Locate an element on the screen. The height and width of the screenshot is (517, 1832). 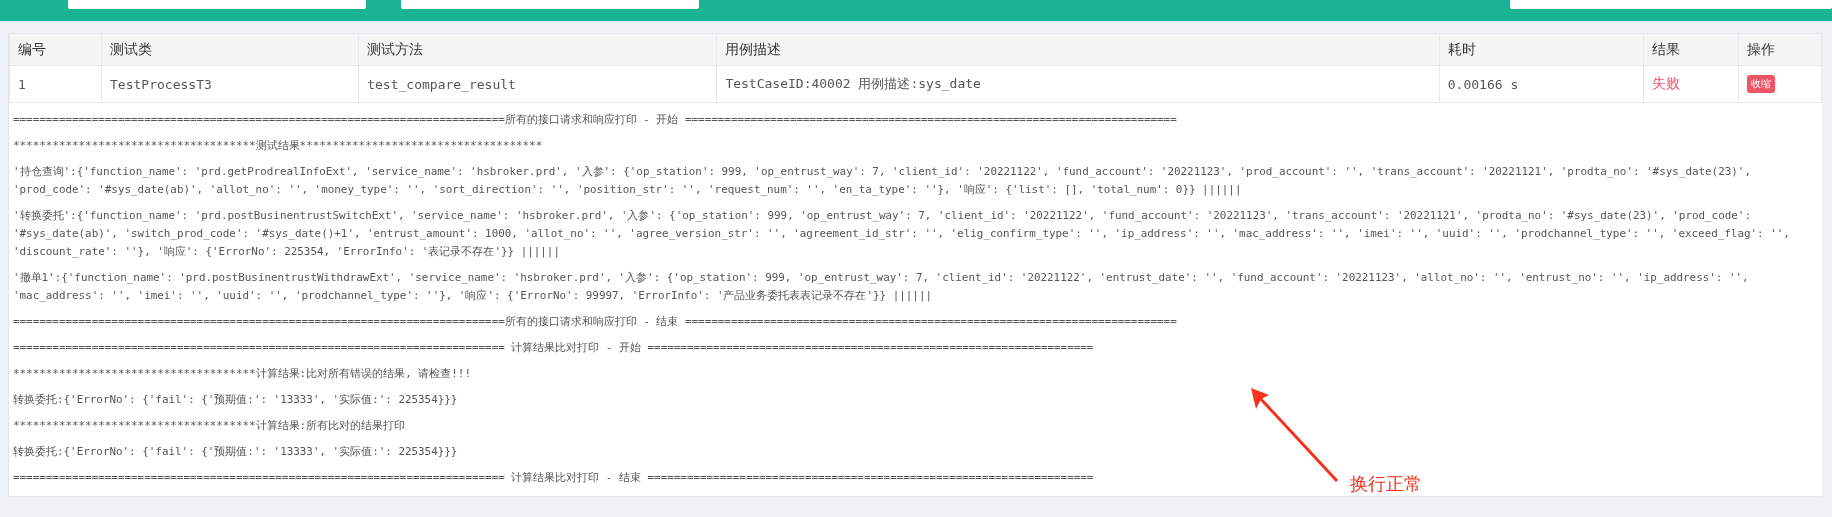
log-line: '持仓查询':{'function_name': 'prd.getProdrealInfoExt', 'service_name': 'hsbroker.prd', '入参': {'op_station': 999, 'op_entrust_way': 7, 'client_id': '20221122', 'fund_account': '20221123', 'prod_account': '', 'trans_account': '20221121', 'prodta_no': '#sys_date(23)', 'prod_code': '#sys_date(ab)', 'allot_no': '', 'money_type': '', 'sort_direction': '', 'position_str': '', 'request_num': '', 'en_ta_type': ''}, '响应': {'list': [], 'total_num': 0}} |||||| is located at coordinates (882, 181).